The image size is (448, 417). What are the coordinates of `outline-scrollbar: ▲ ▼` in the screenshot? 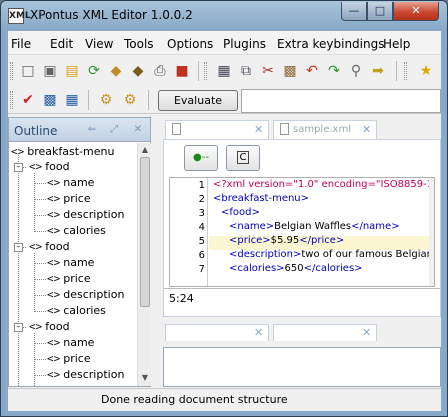 It's located at (144, 264).